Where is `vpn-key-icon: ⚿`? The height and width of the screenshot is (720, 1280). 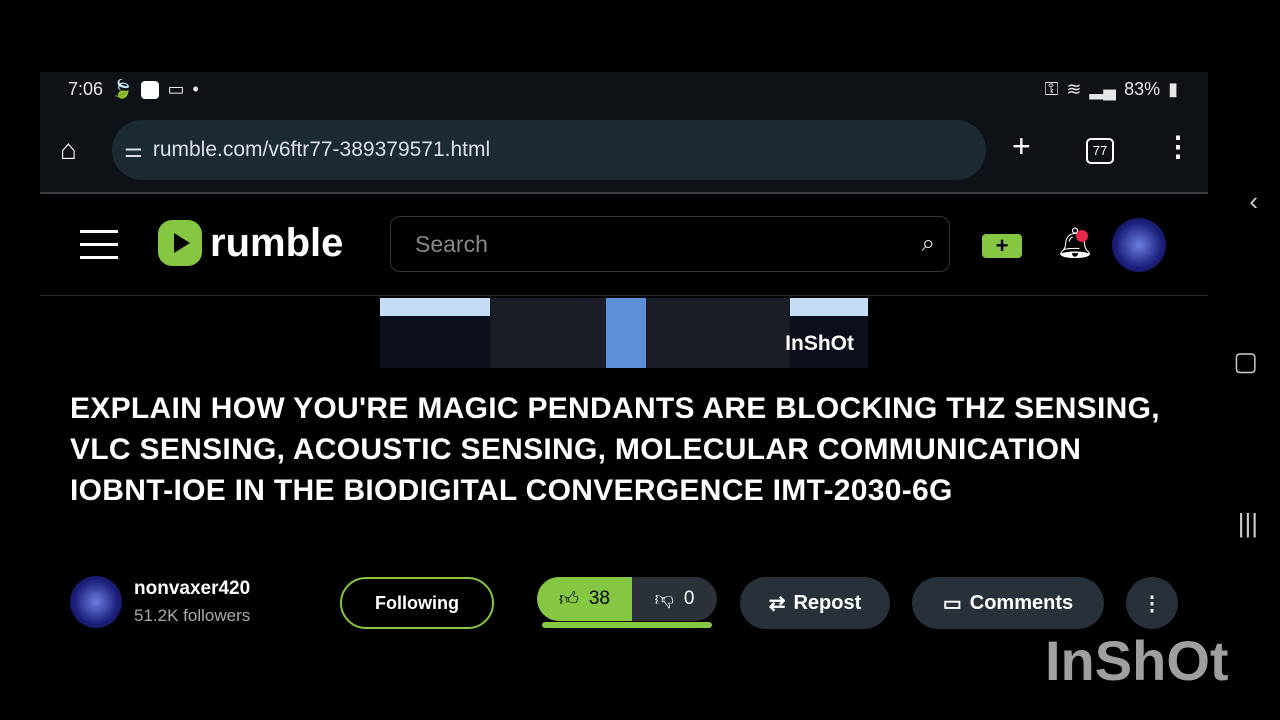
vpn-key-icon: ⚿ is located at coordinates (1051, 89).